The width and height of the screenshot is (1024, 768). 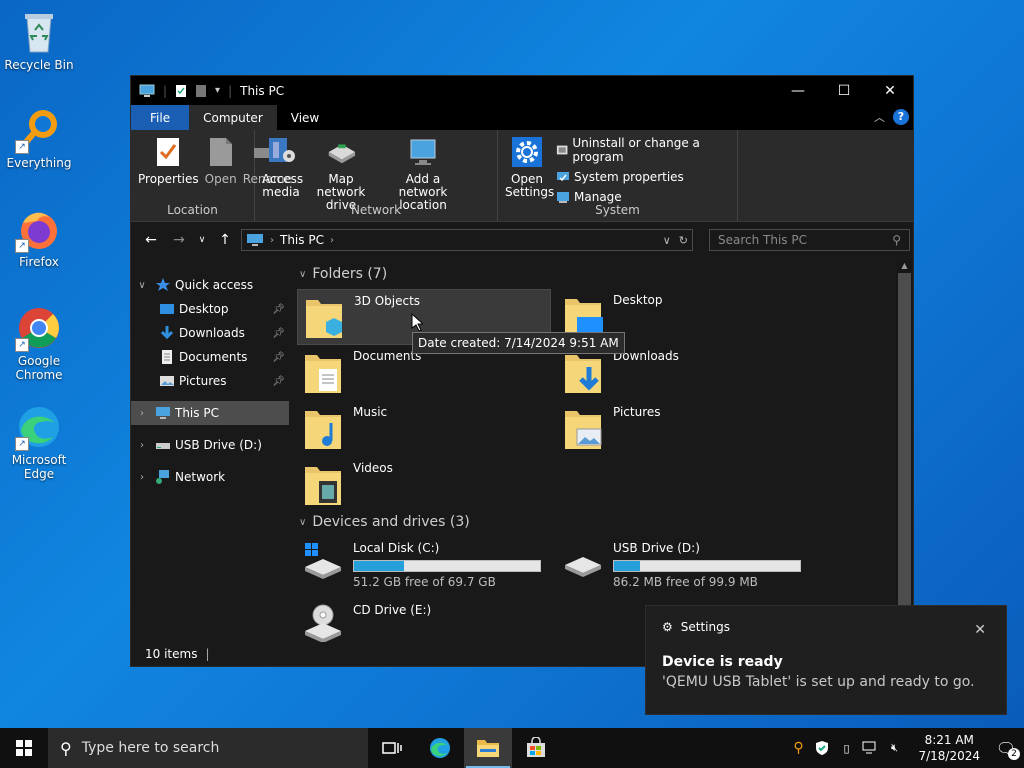 I want to click on nav-this-pc: › This PC, so click(x=210, y=413).